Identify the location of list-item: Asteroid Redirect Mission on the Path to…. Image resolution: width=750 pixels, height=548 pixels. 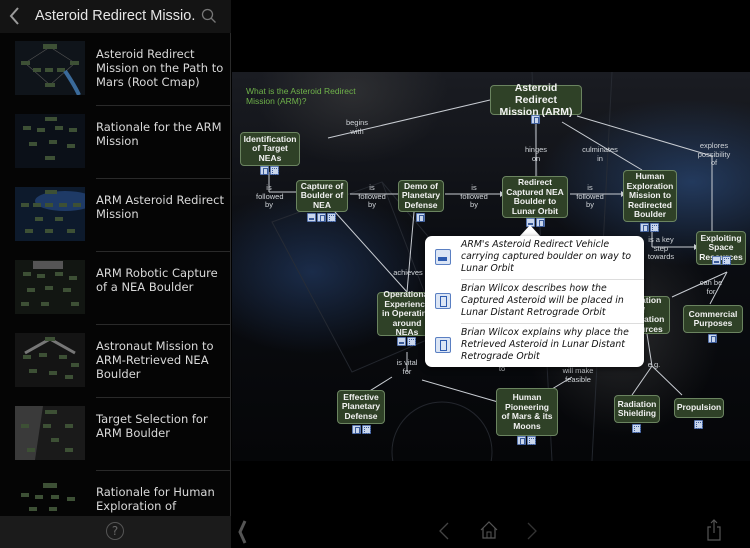
(115, 69).